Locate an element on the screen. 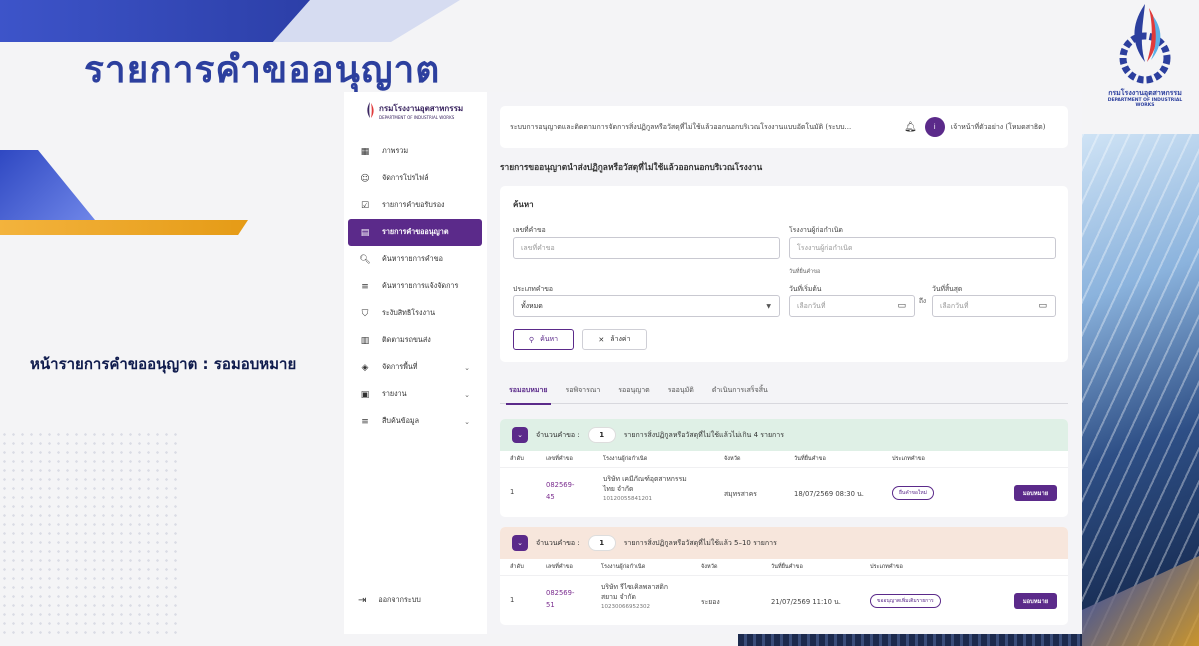 This screenshot has height=646, width=1199. request-no-input: เลขที่คำขอ is located at coordinates (646, 248).